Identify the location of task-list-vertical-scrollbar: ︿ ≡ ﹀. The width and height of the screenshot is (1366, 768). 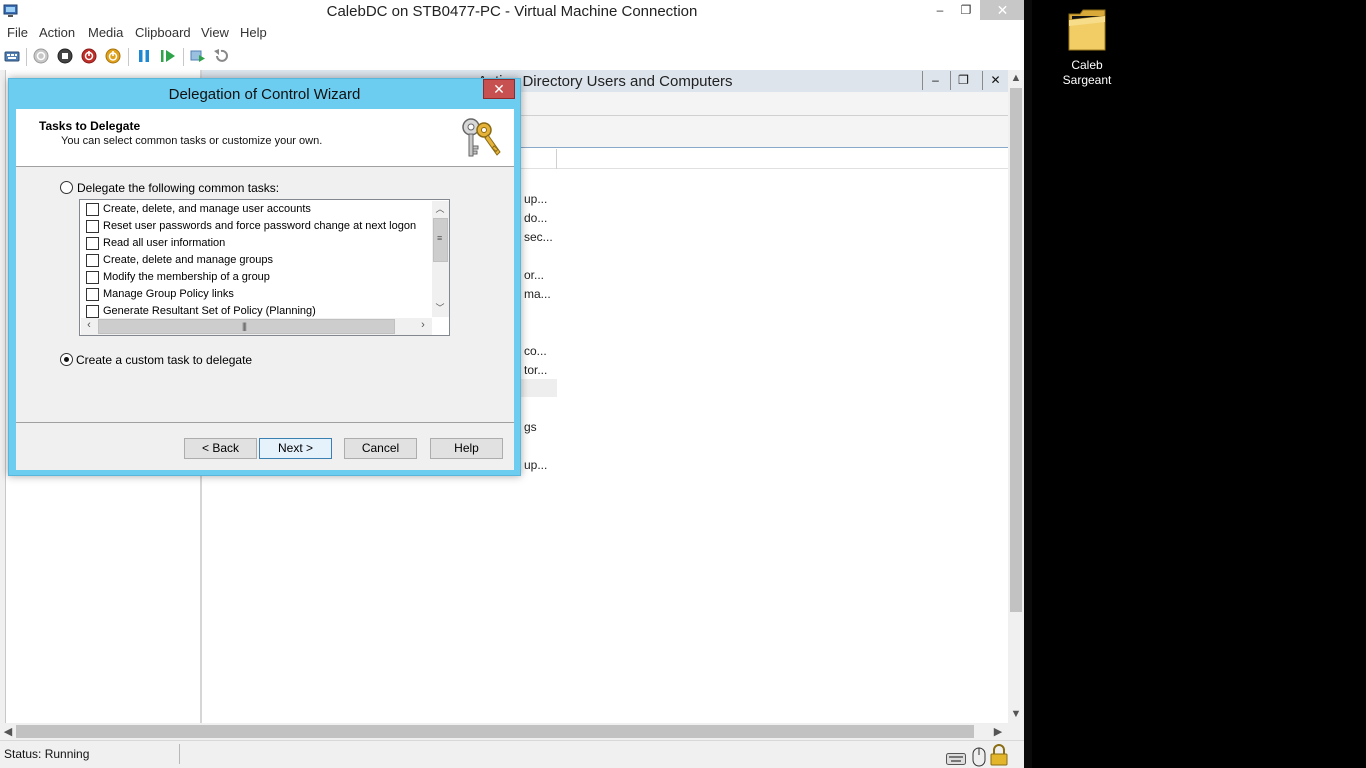
(440, 259).